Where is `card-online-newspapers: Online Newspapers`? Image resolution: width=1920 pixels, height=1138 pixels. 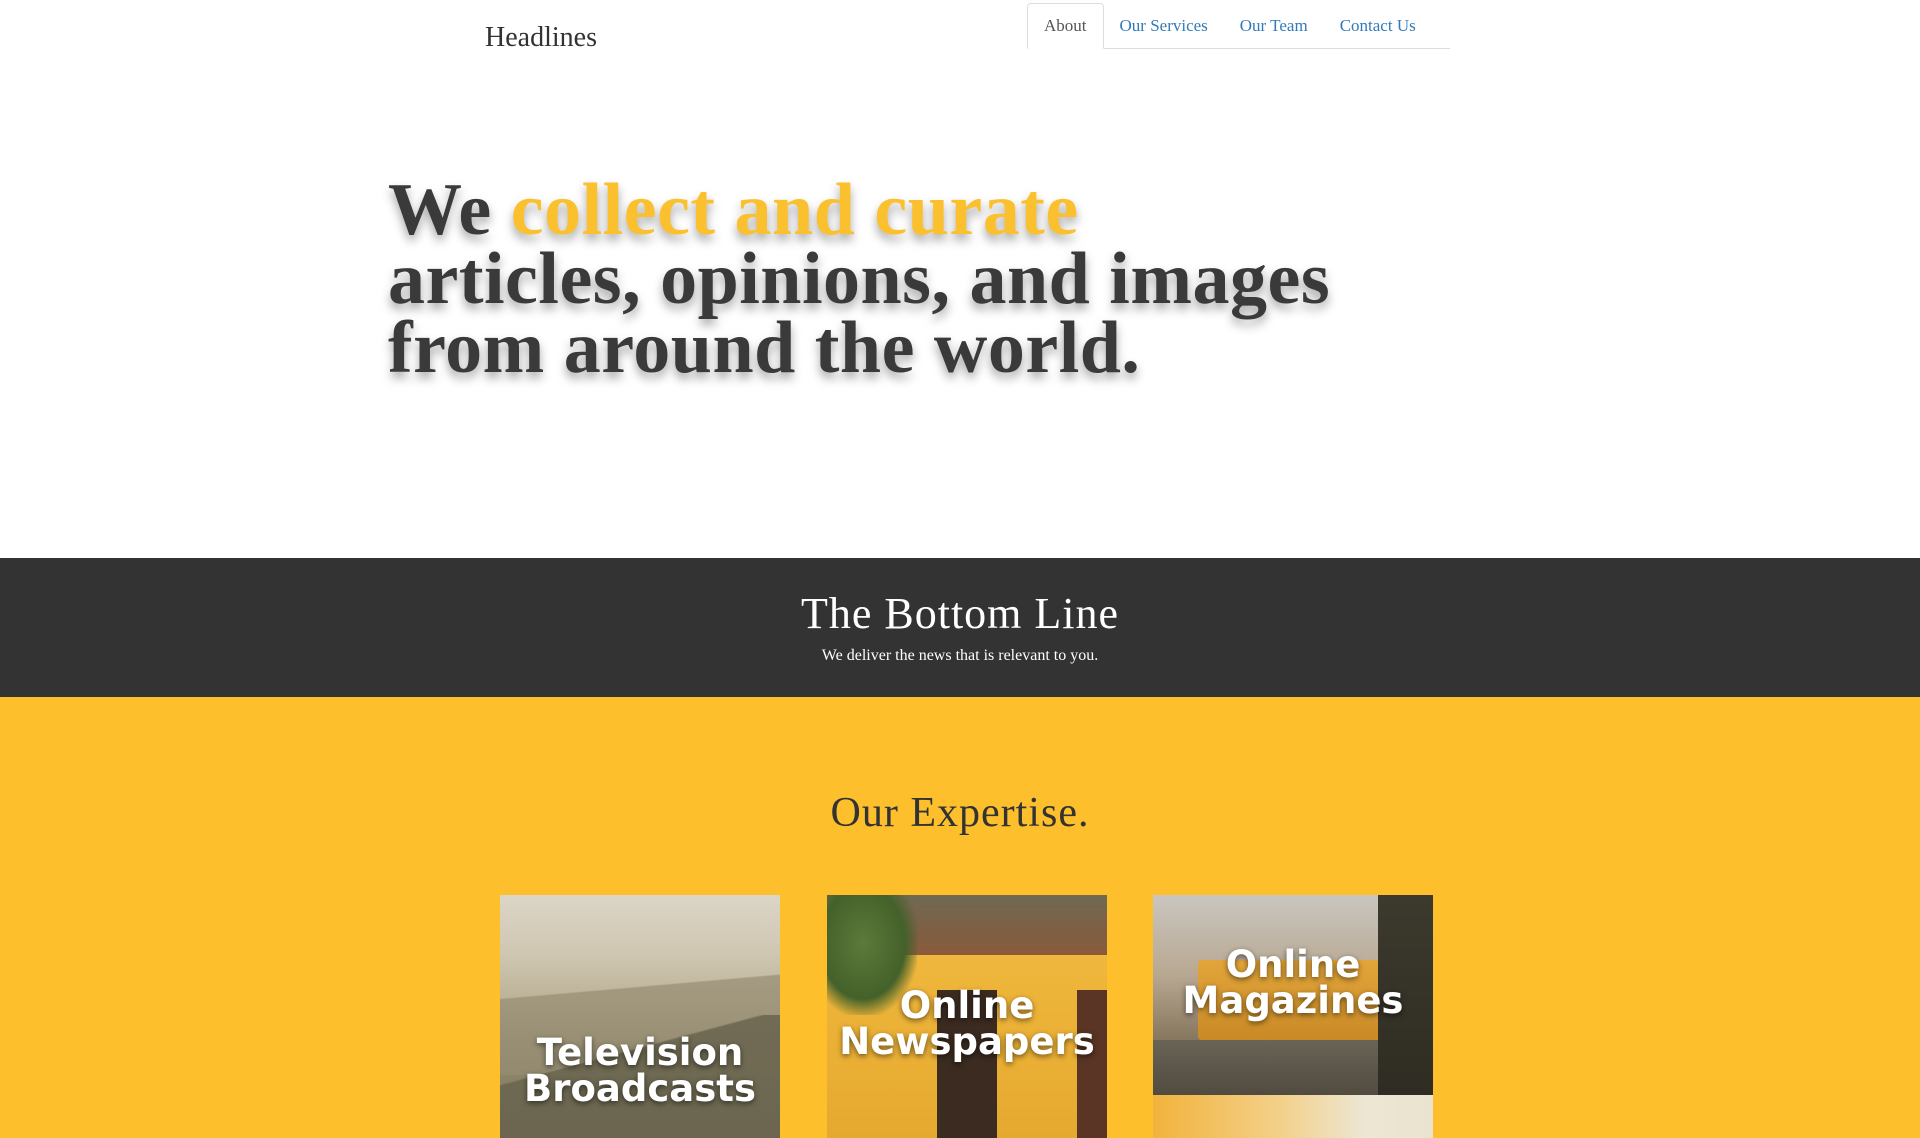 card-online-newspapers: Online Newspapers is located at coordinates (967, 1016).